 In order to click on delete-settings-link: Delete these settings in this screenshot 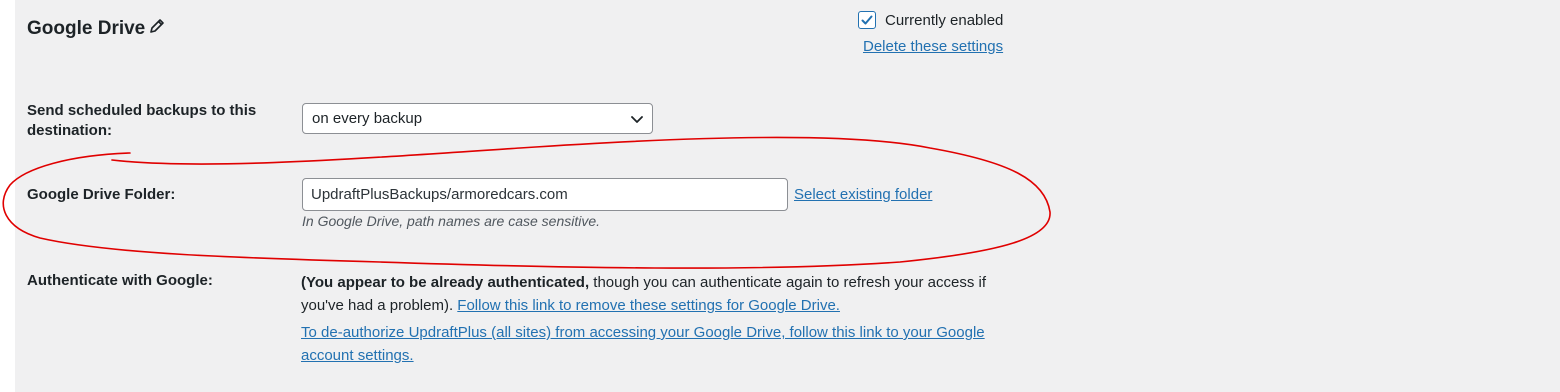, I will do `click(933, 46)`.